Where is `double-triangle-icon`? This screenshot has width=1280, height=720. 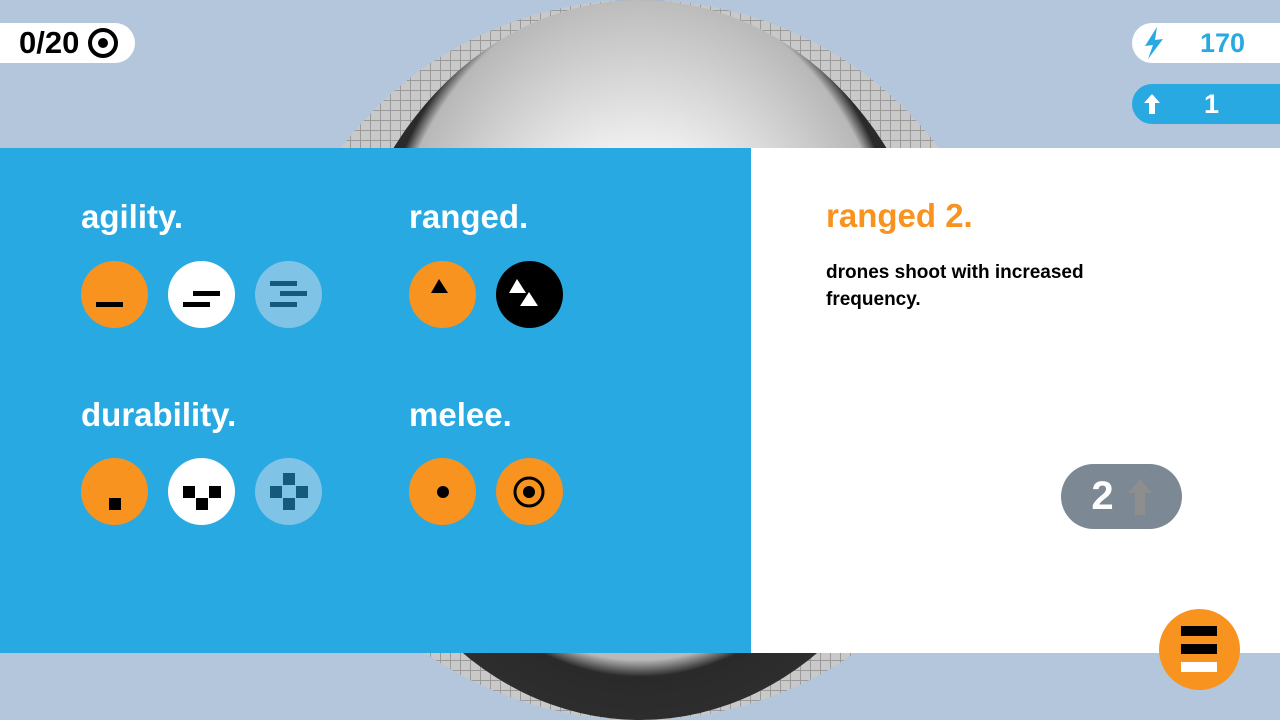 double-triangle-icon is located at coordinates (523, 292).